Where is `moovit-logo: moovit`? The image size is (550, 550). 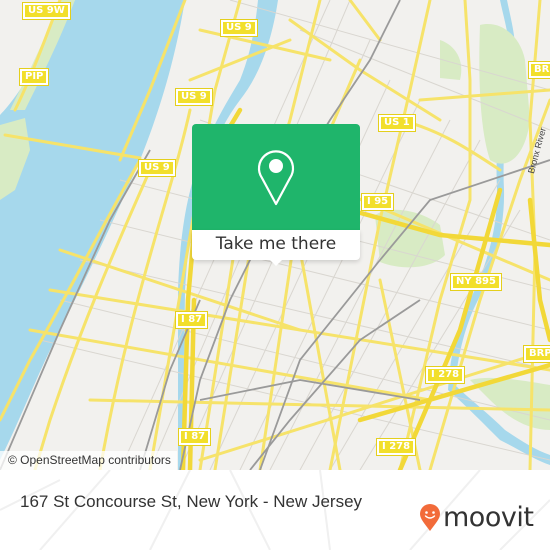
moovit-logo: moovit is located at coordinates (476, 517).